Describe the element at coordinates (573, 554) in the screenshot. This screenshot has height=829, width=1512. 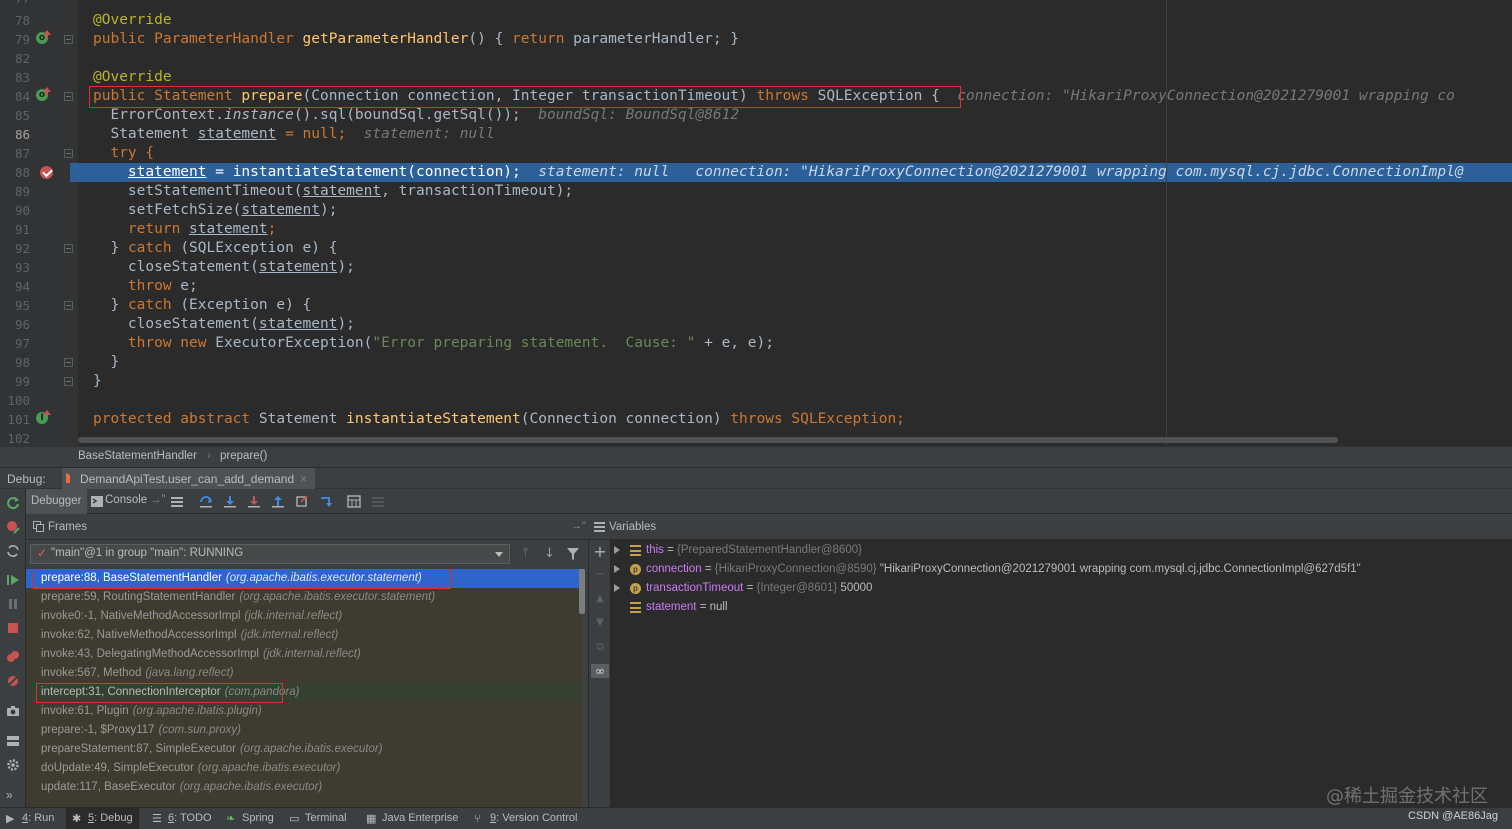
I see `filter-icon` at that location.